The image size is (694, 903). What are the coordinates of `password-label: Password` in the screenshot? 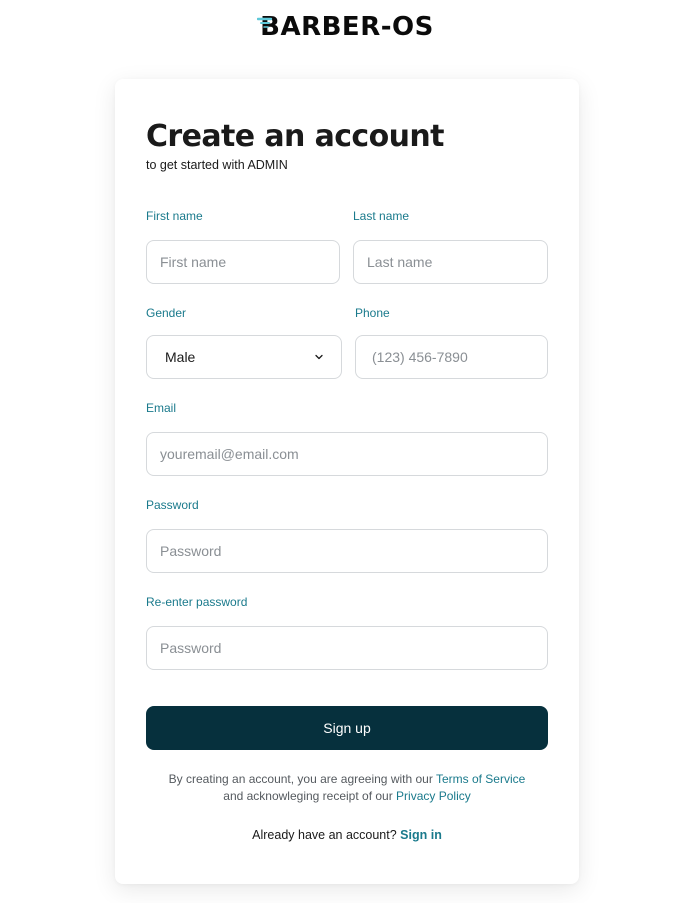 It's located at (172, 505).